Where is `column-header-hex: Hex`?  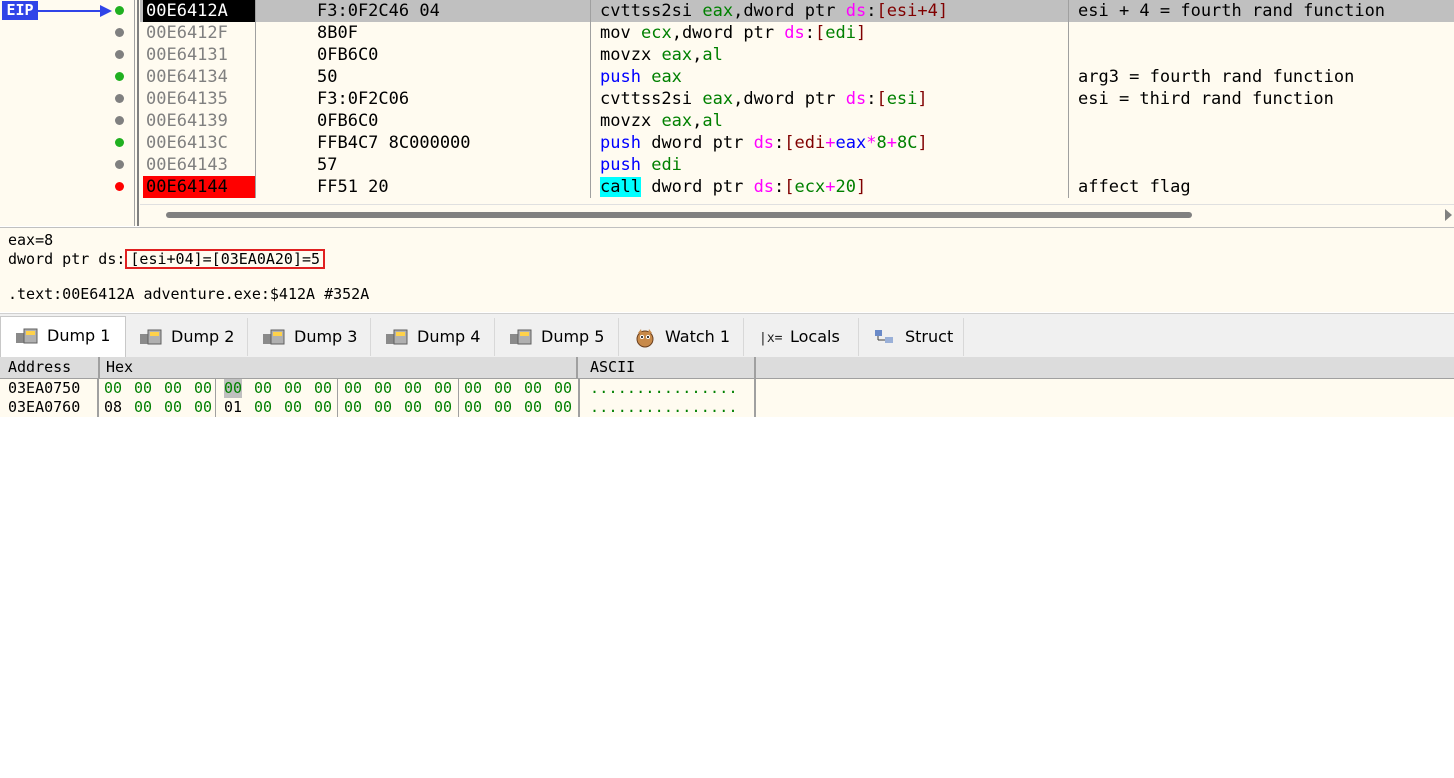 column-header-hex: Hex is located at coordinates (338, 367).